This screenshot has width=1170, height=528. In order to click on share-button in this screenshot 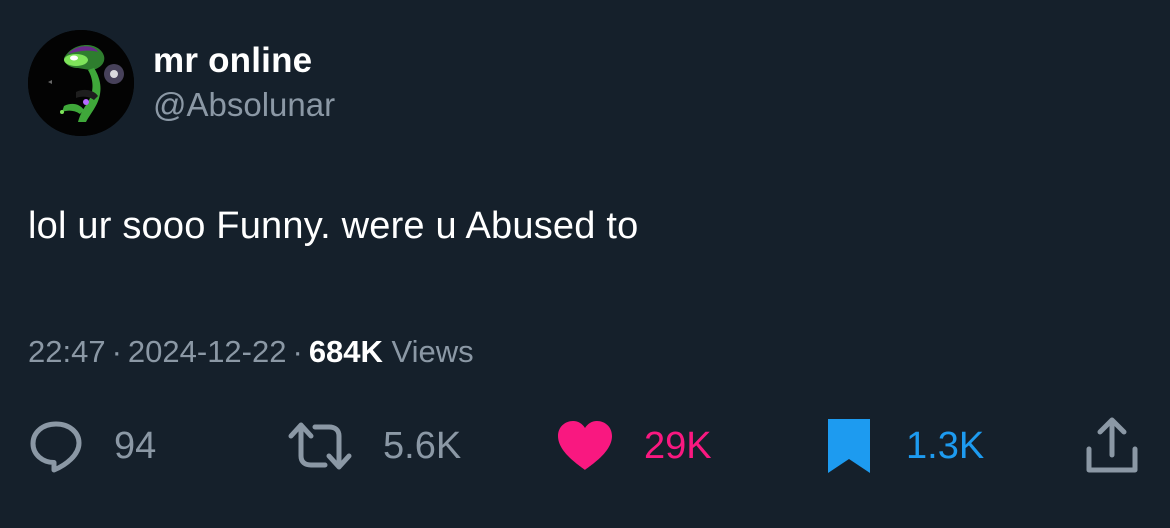, I will do `click(1112, 446)`.